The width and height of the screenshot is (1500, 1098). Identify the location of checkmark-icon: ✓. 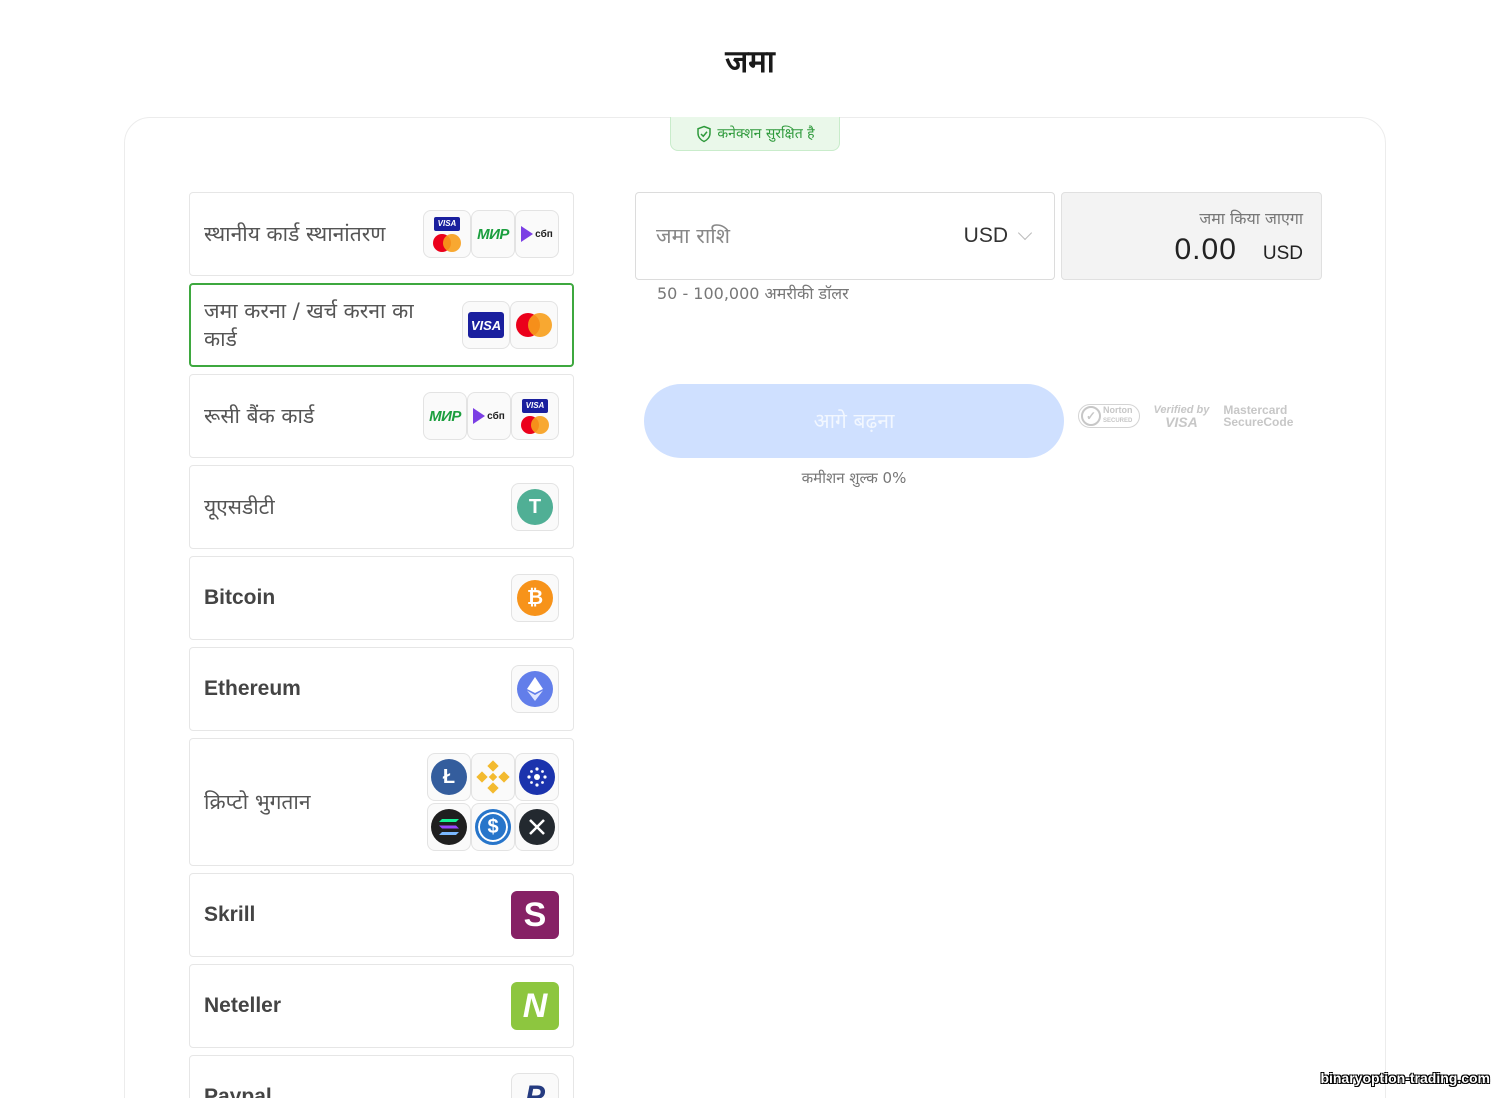
(1091, 416).